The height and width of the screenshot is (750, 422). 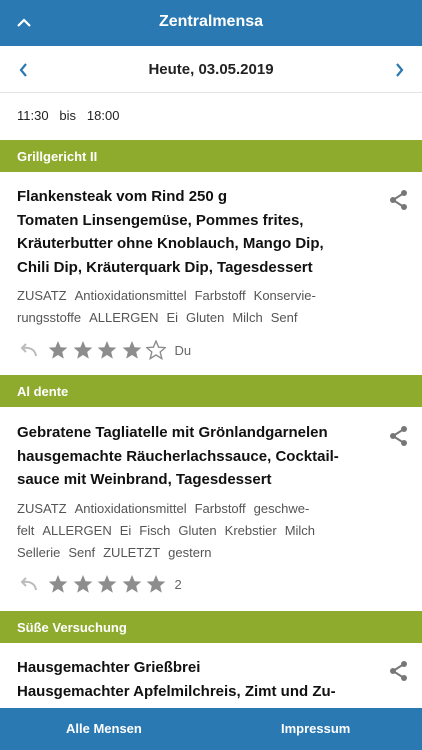 What do you see at coordinates (281, 508) in the screenshot?
I see `info-tag: geschwe-` at bounding box center [281, 508].